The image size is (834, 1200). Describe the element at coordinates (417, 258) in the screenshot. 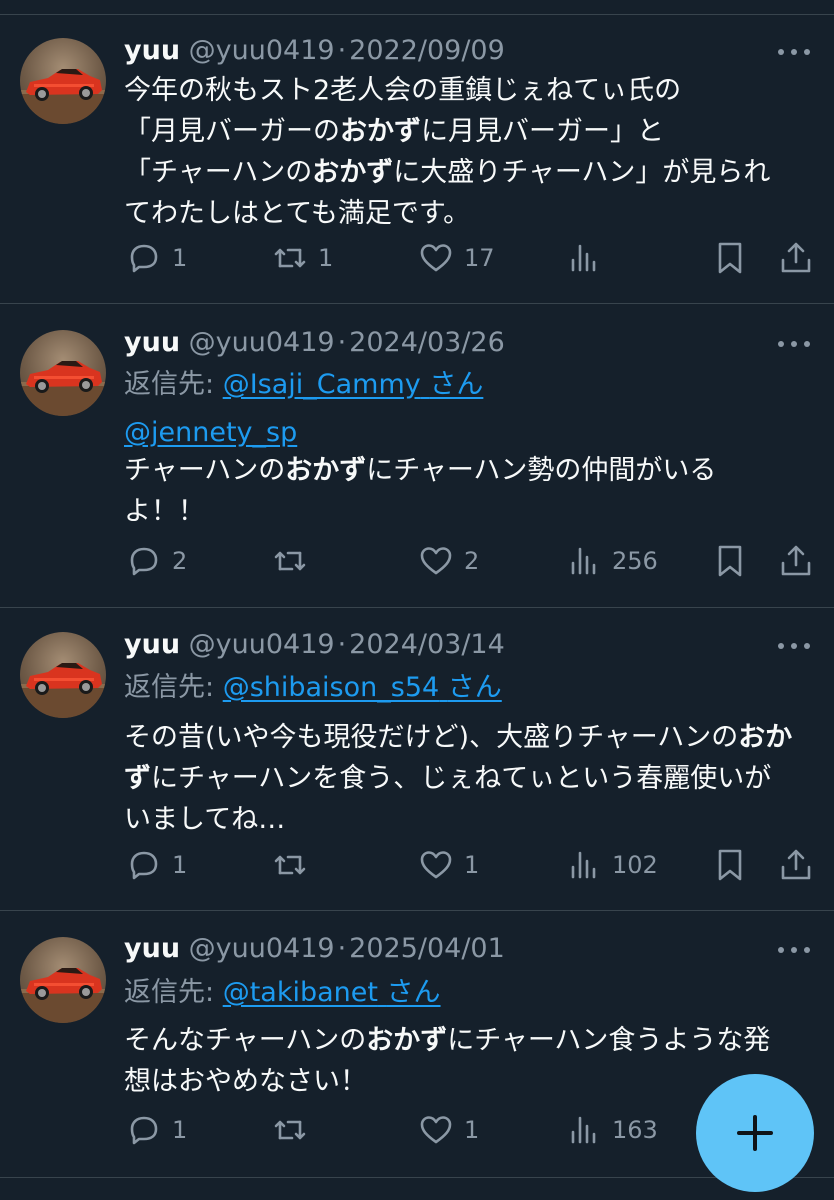

I see `tweet-actions: 1 1 17` at that location.